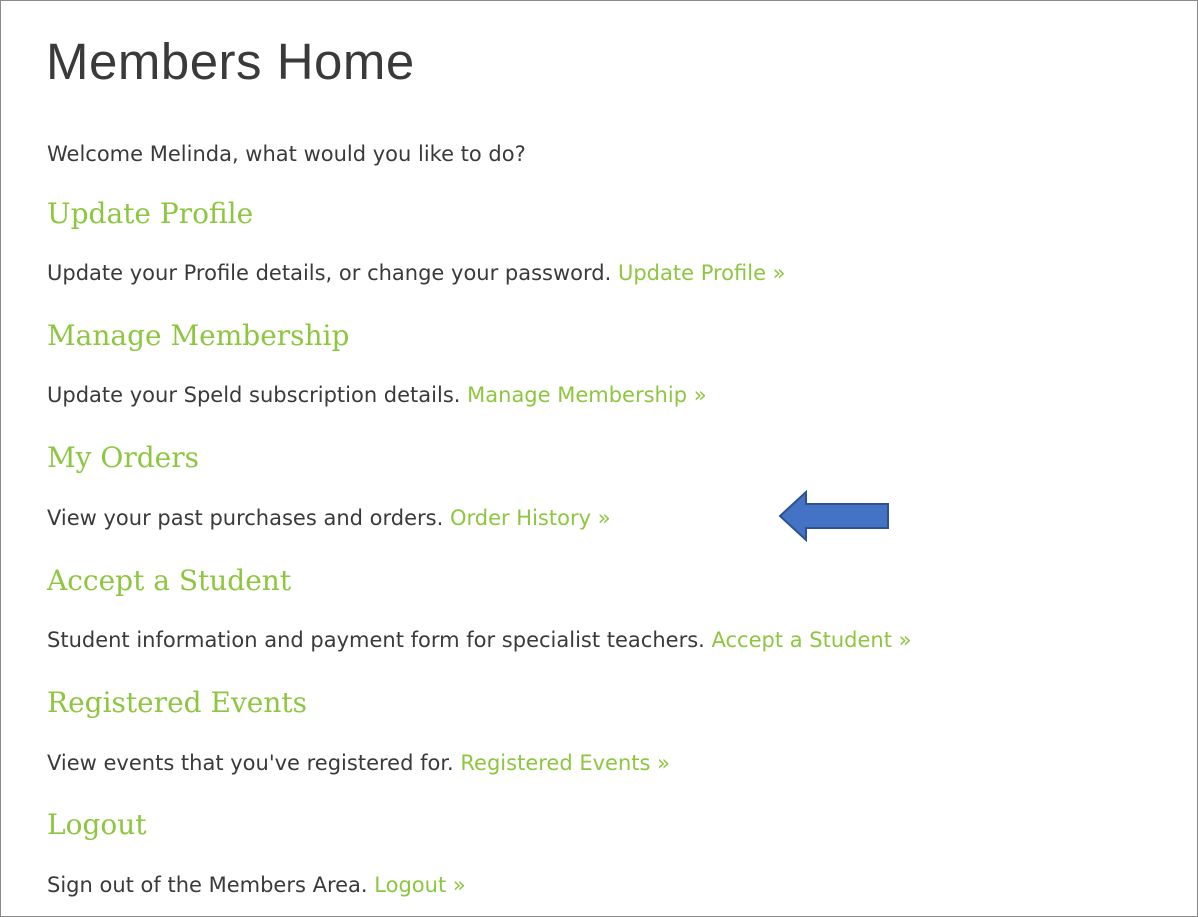 This screenshot has height=917, width=1198. What do you see at coordinates (245, 518) in the screenshot?
I see `description-my-orders: View your past purchases and orders.` at bounding box center [245, 518].